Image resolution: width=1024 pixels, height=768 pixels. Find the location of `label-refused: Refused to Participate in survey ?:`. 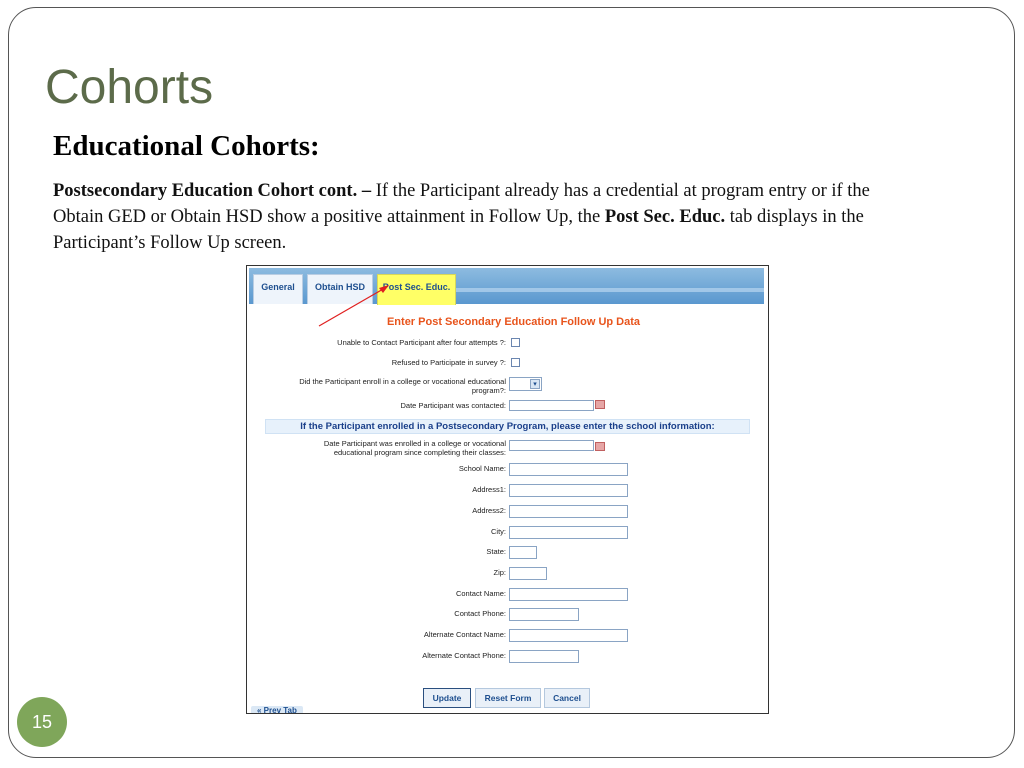

label-refused: Refused to Participate in survey ?: is located at coordinates (448, 362).